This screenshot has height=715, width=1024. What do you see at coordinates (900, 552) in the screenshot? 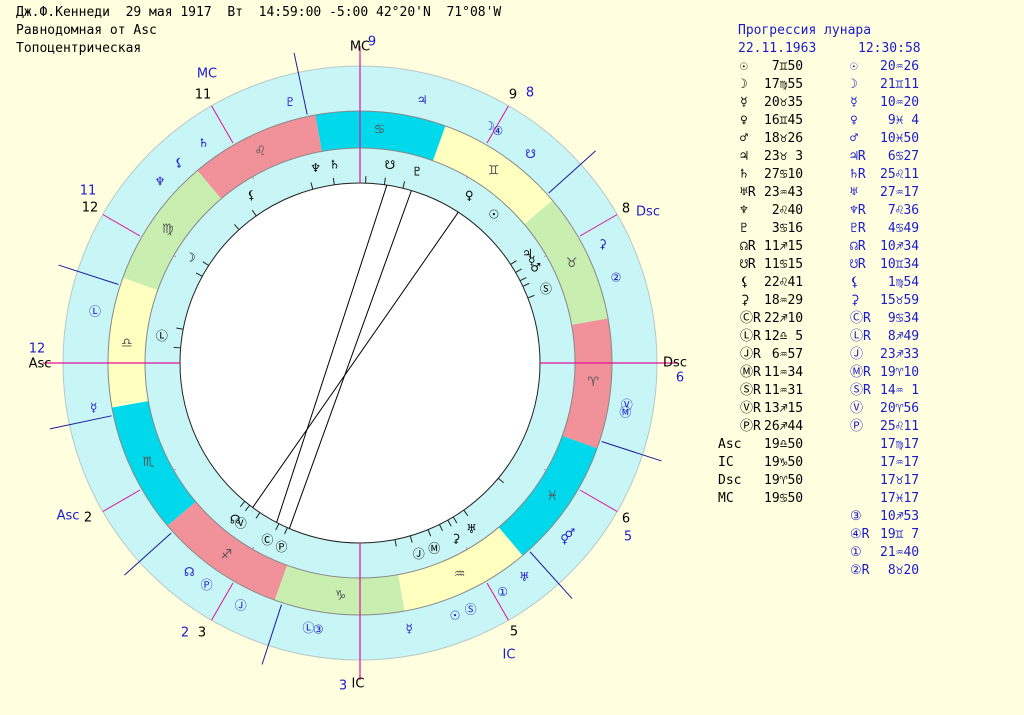
I see `progressed-position: 21♒40` at bounding box center [900, 552].